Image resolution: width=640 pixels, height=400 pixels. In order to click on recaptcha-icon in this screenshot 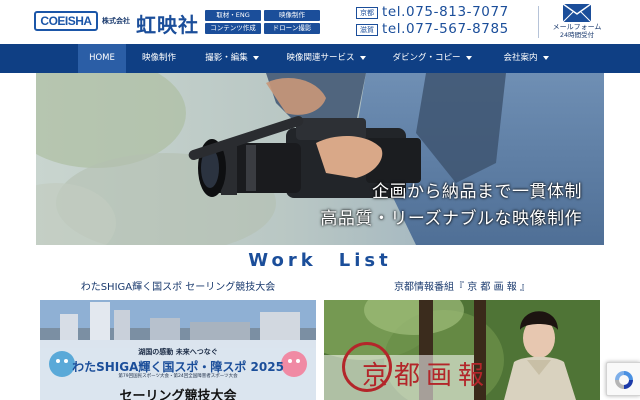, I will do `click(624, 380)`.